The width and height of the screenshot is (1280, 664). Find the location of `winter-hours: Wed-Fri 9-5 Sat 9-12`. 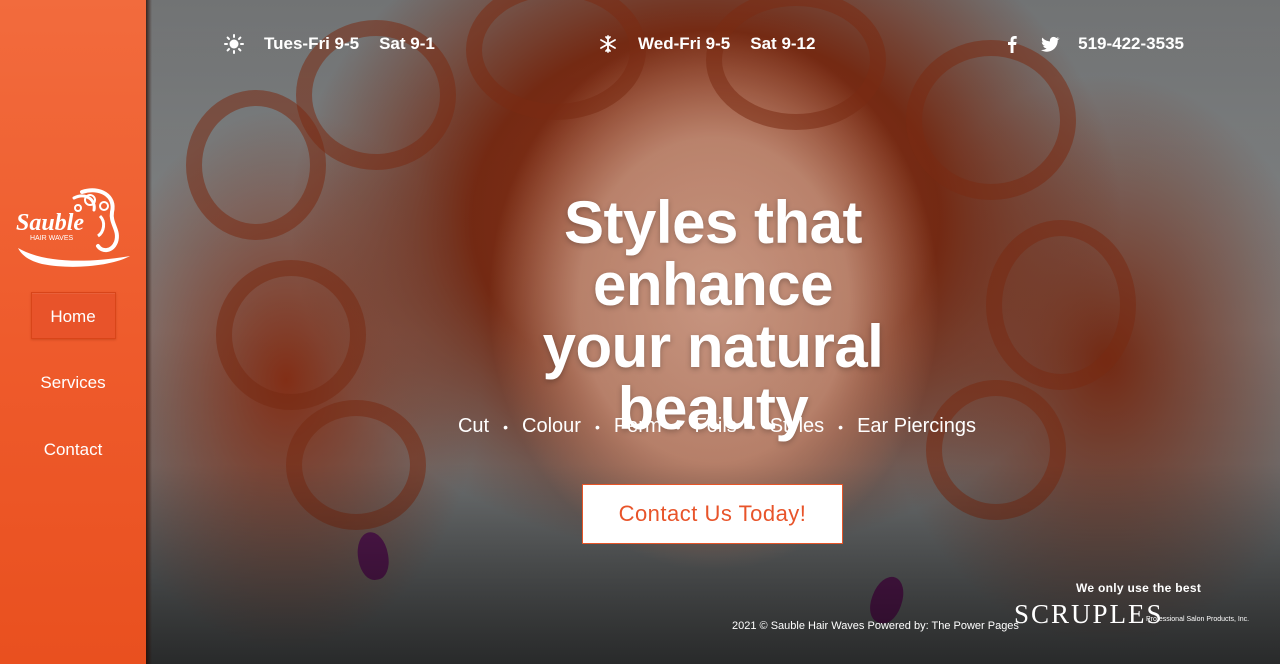

winter-hours: Wed-Fri 9-5 Sat 9-12 is located at coordinates (716, 44).